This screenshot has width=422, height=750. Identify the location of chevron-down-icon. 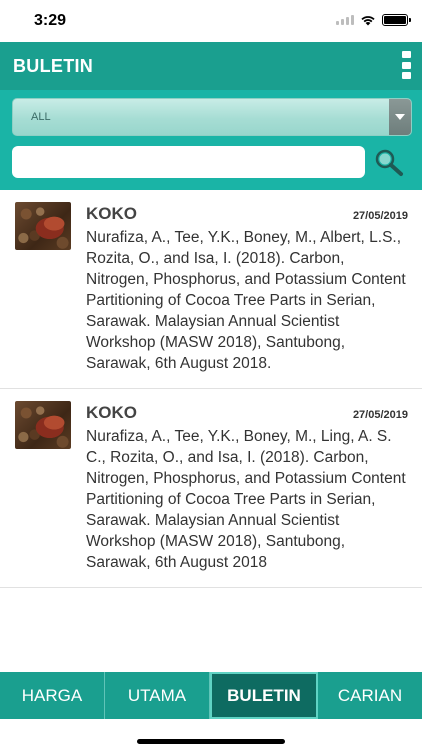
(400, 117).